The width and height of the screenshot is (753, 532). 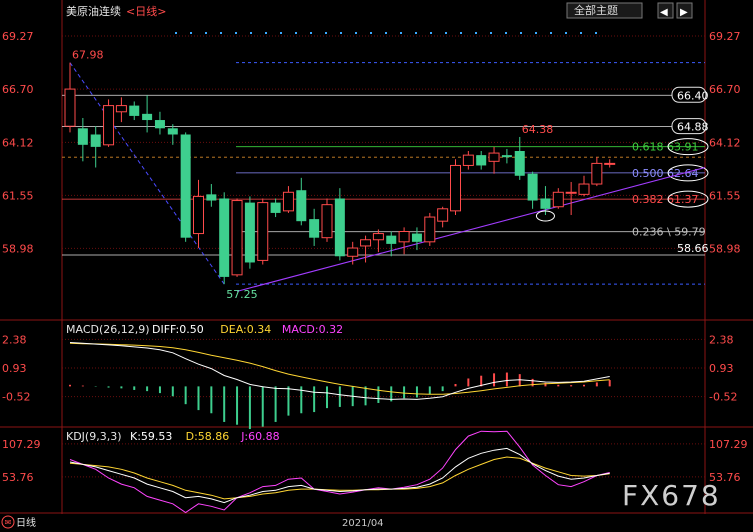 What do you see at coordinates (14, 368) in the screenshot?
I see `macd-ytick-left: 0.93` at bounding box center [14, 368].